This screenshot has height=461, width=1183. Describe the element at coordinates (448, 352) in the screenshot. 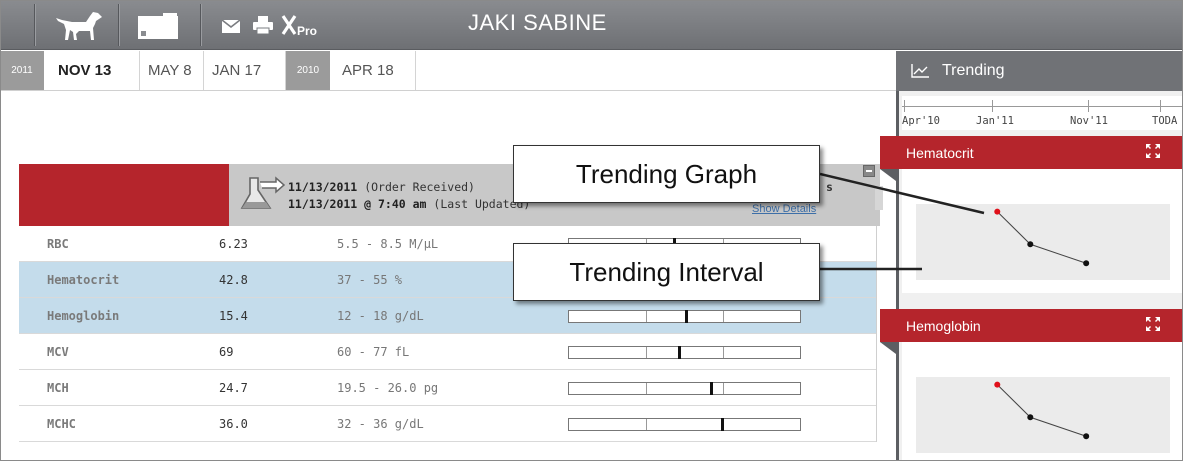

I see `result-row: MCV 69 60 - 77 fL` at that location.